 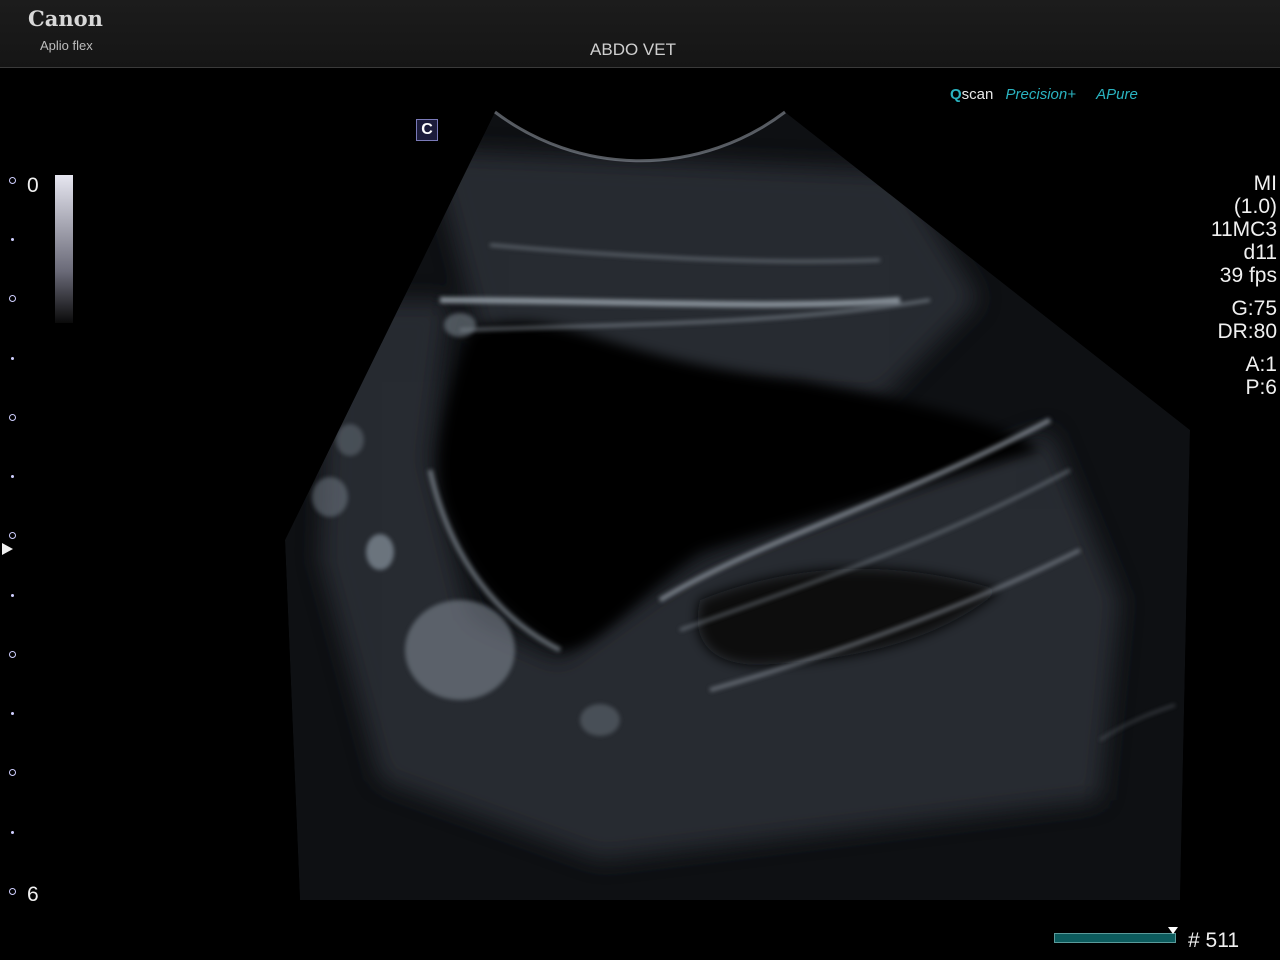 What do you see at coordinates (1254, 308) in the screenshot?
I see `gain-value: G:75` at bounding box center [1254, 308].